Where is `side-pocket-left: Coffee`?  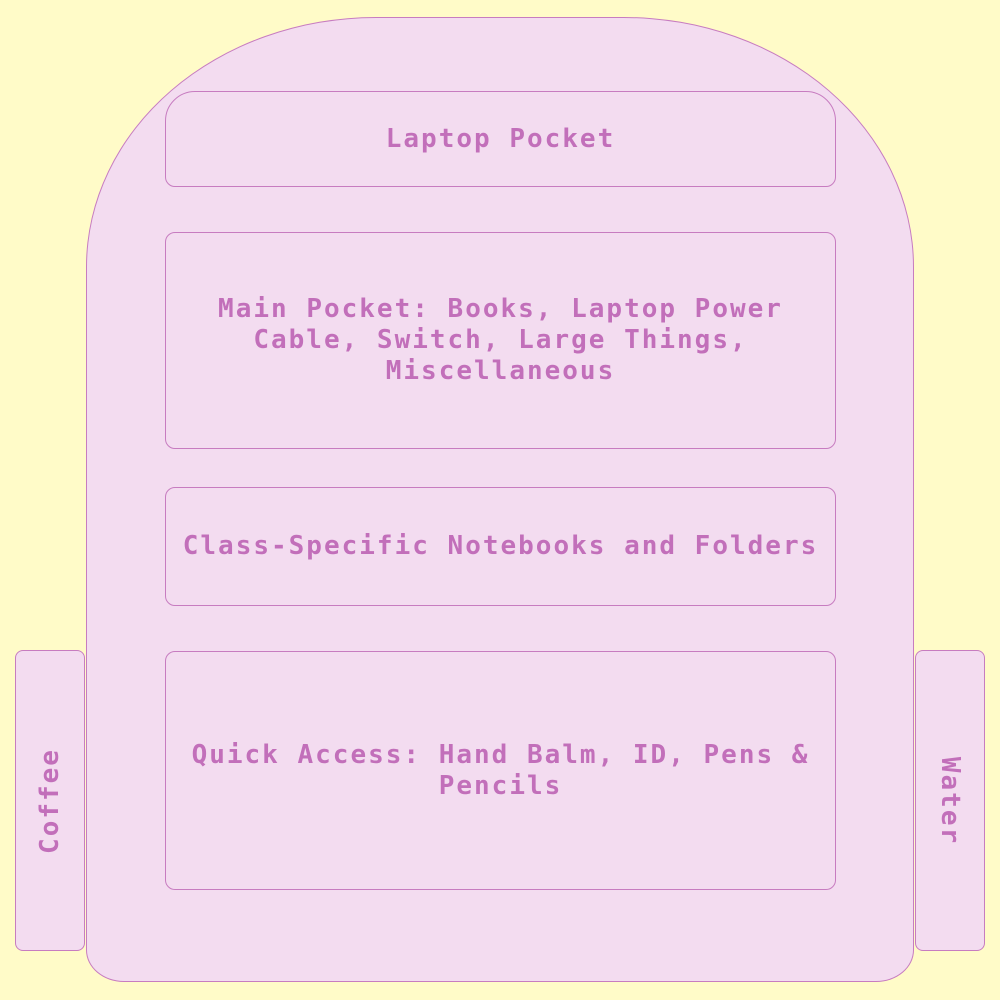
side-pocket-left: Coffee is located at coordinates (50, 800).